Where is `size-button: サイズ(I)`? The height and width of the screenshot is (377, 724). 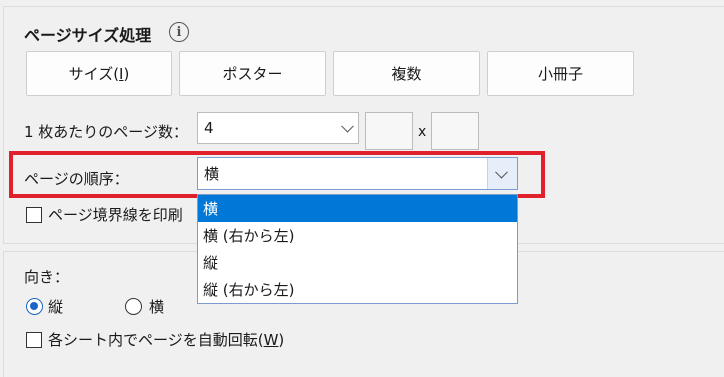
size-button: サイズ(I) is located at coordinates (99, 73).